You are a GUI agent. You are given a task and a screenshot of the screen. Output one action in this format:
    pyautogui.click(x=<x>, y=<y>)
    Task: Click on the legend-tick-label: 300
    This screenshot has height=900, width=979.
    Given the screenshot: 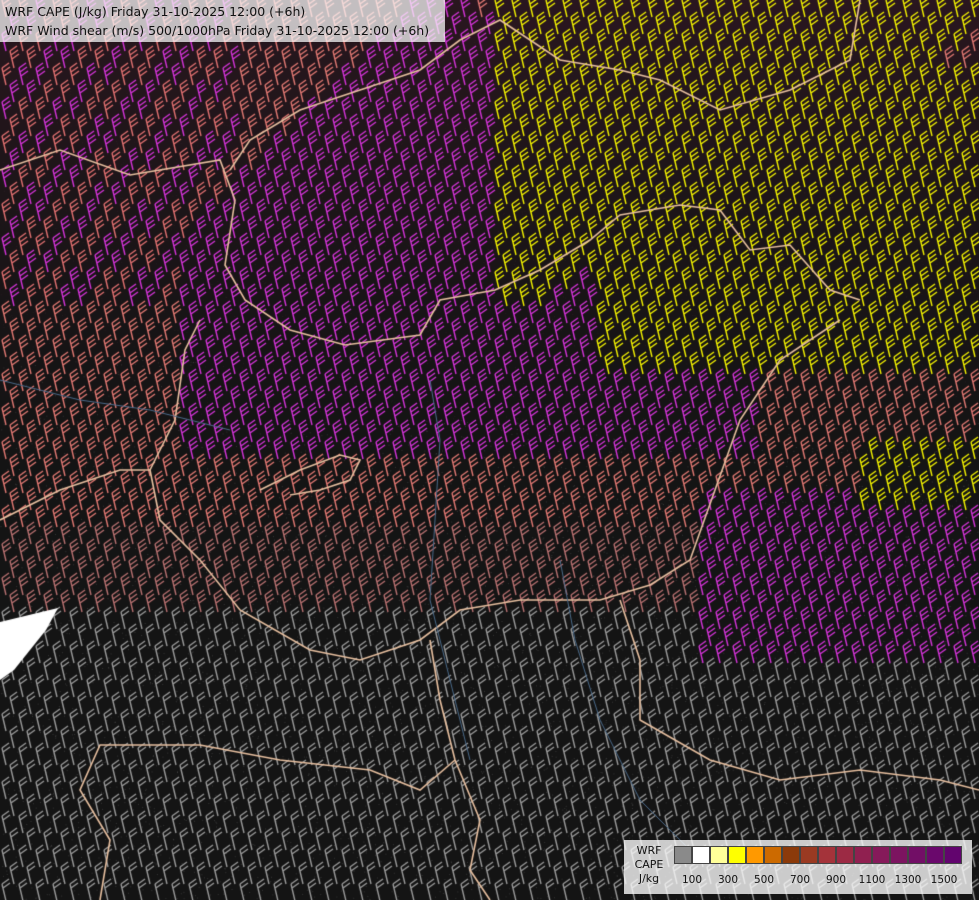 What is the action you would take?
    pyautogui.click(x=728, y=880)
    